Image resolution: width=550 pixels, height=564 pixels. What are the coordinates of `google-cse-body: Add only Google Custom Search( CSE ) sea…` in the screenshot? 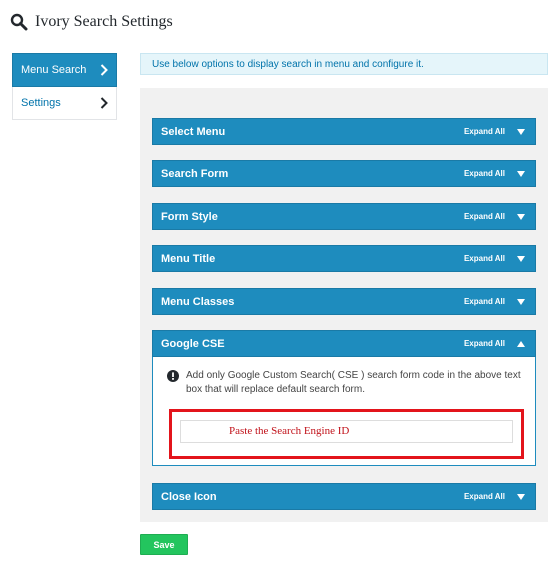 It's located at (344, 411).